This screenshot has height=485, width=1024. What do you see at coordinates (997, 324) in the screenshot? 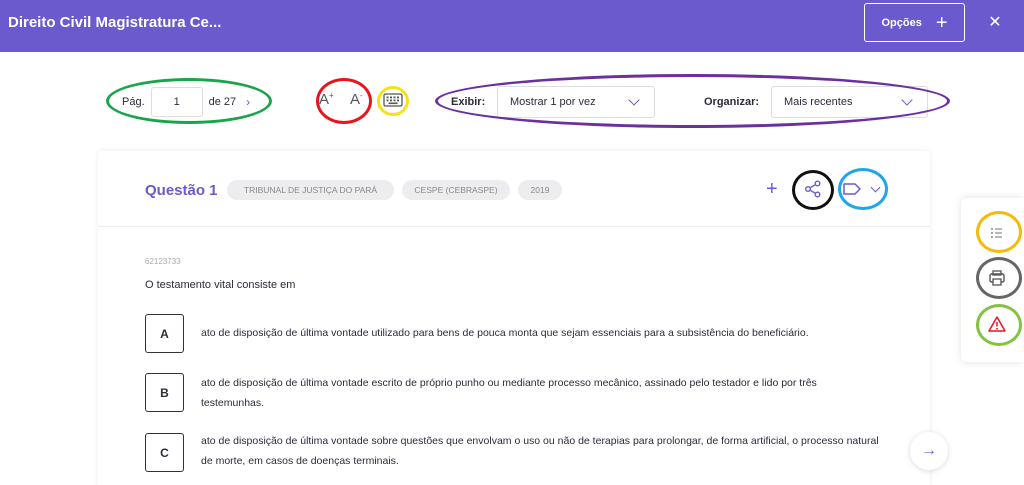
I see `warning-icon` at bounding box center [997, 324].